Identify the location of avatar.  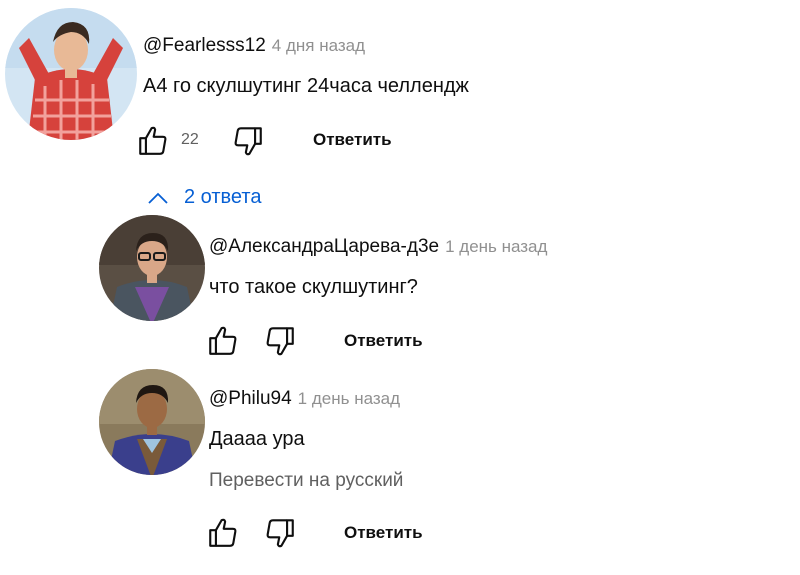
(71, 74).